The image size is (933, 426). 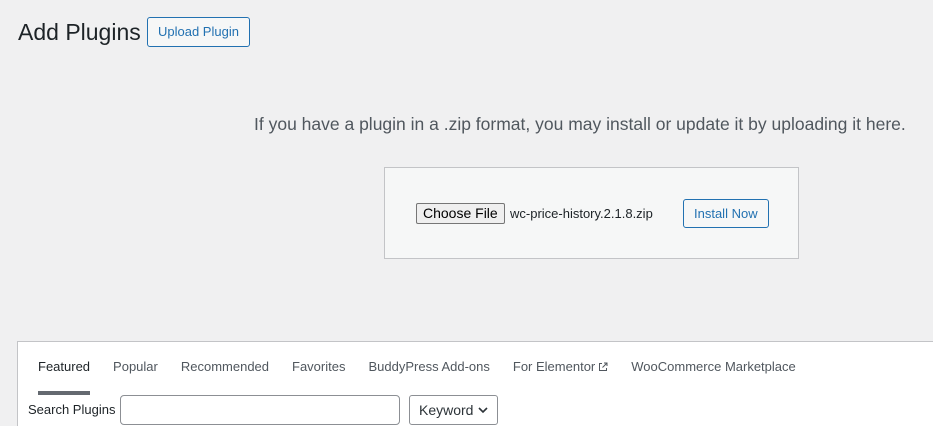 I want to click on tab-favorites: Favorites, so click(x=318, y=368).